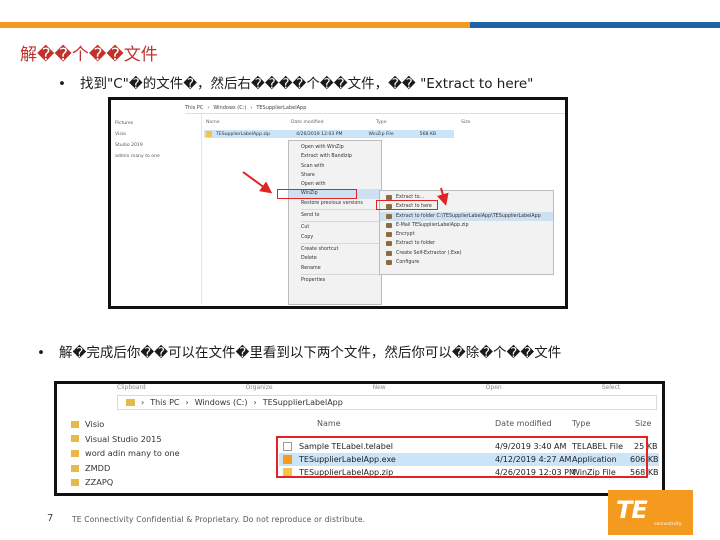  What do you see at coordinates (95, 424) in the screenshot?
I see `nav-item-label: Visio` at bounding box center [95, 424].